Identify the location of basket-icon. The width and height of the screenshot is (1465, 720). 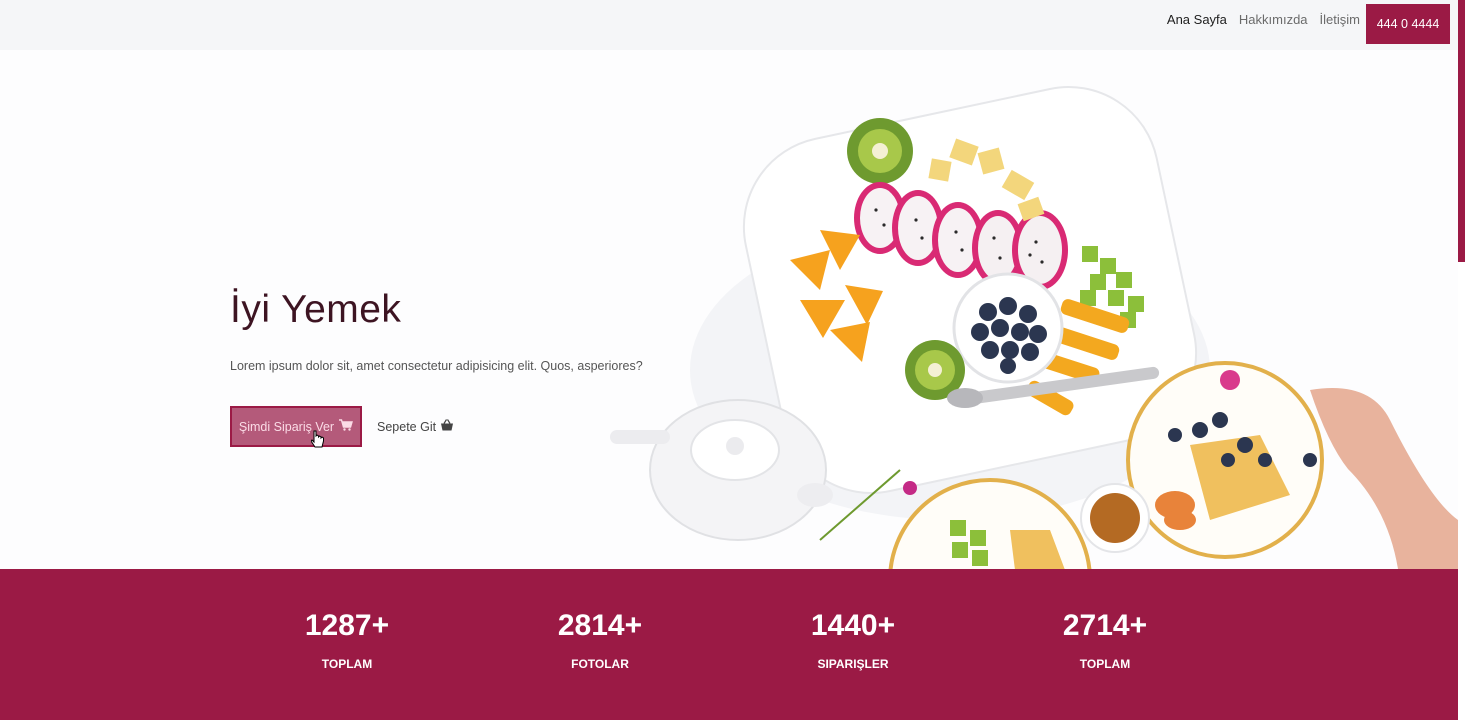
(447, 426).